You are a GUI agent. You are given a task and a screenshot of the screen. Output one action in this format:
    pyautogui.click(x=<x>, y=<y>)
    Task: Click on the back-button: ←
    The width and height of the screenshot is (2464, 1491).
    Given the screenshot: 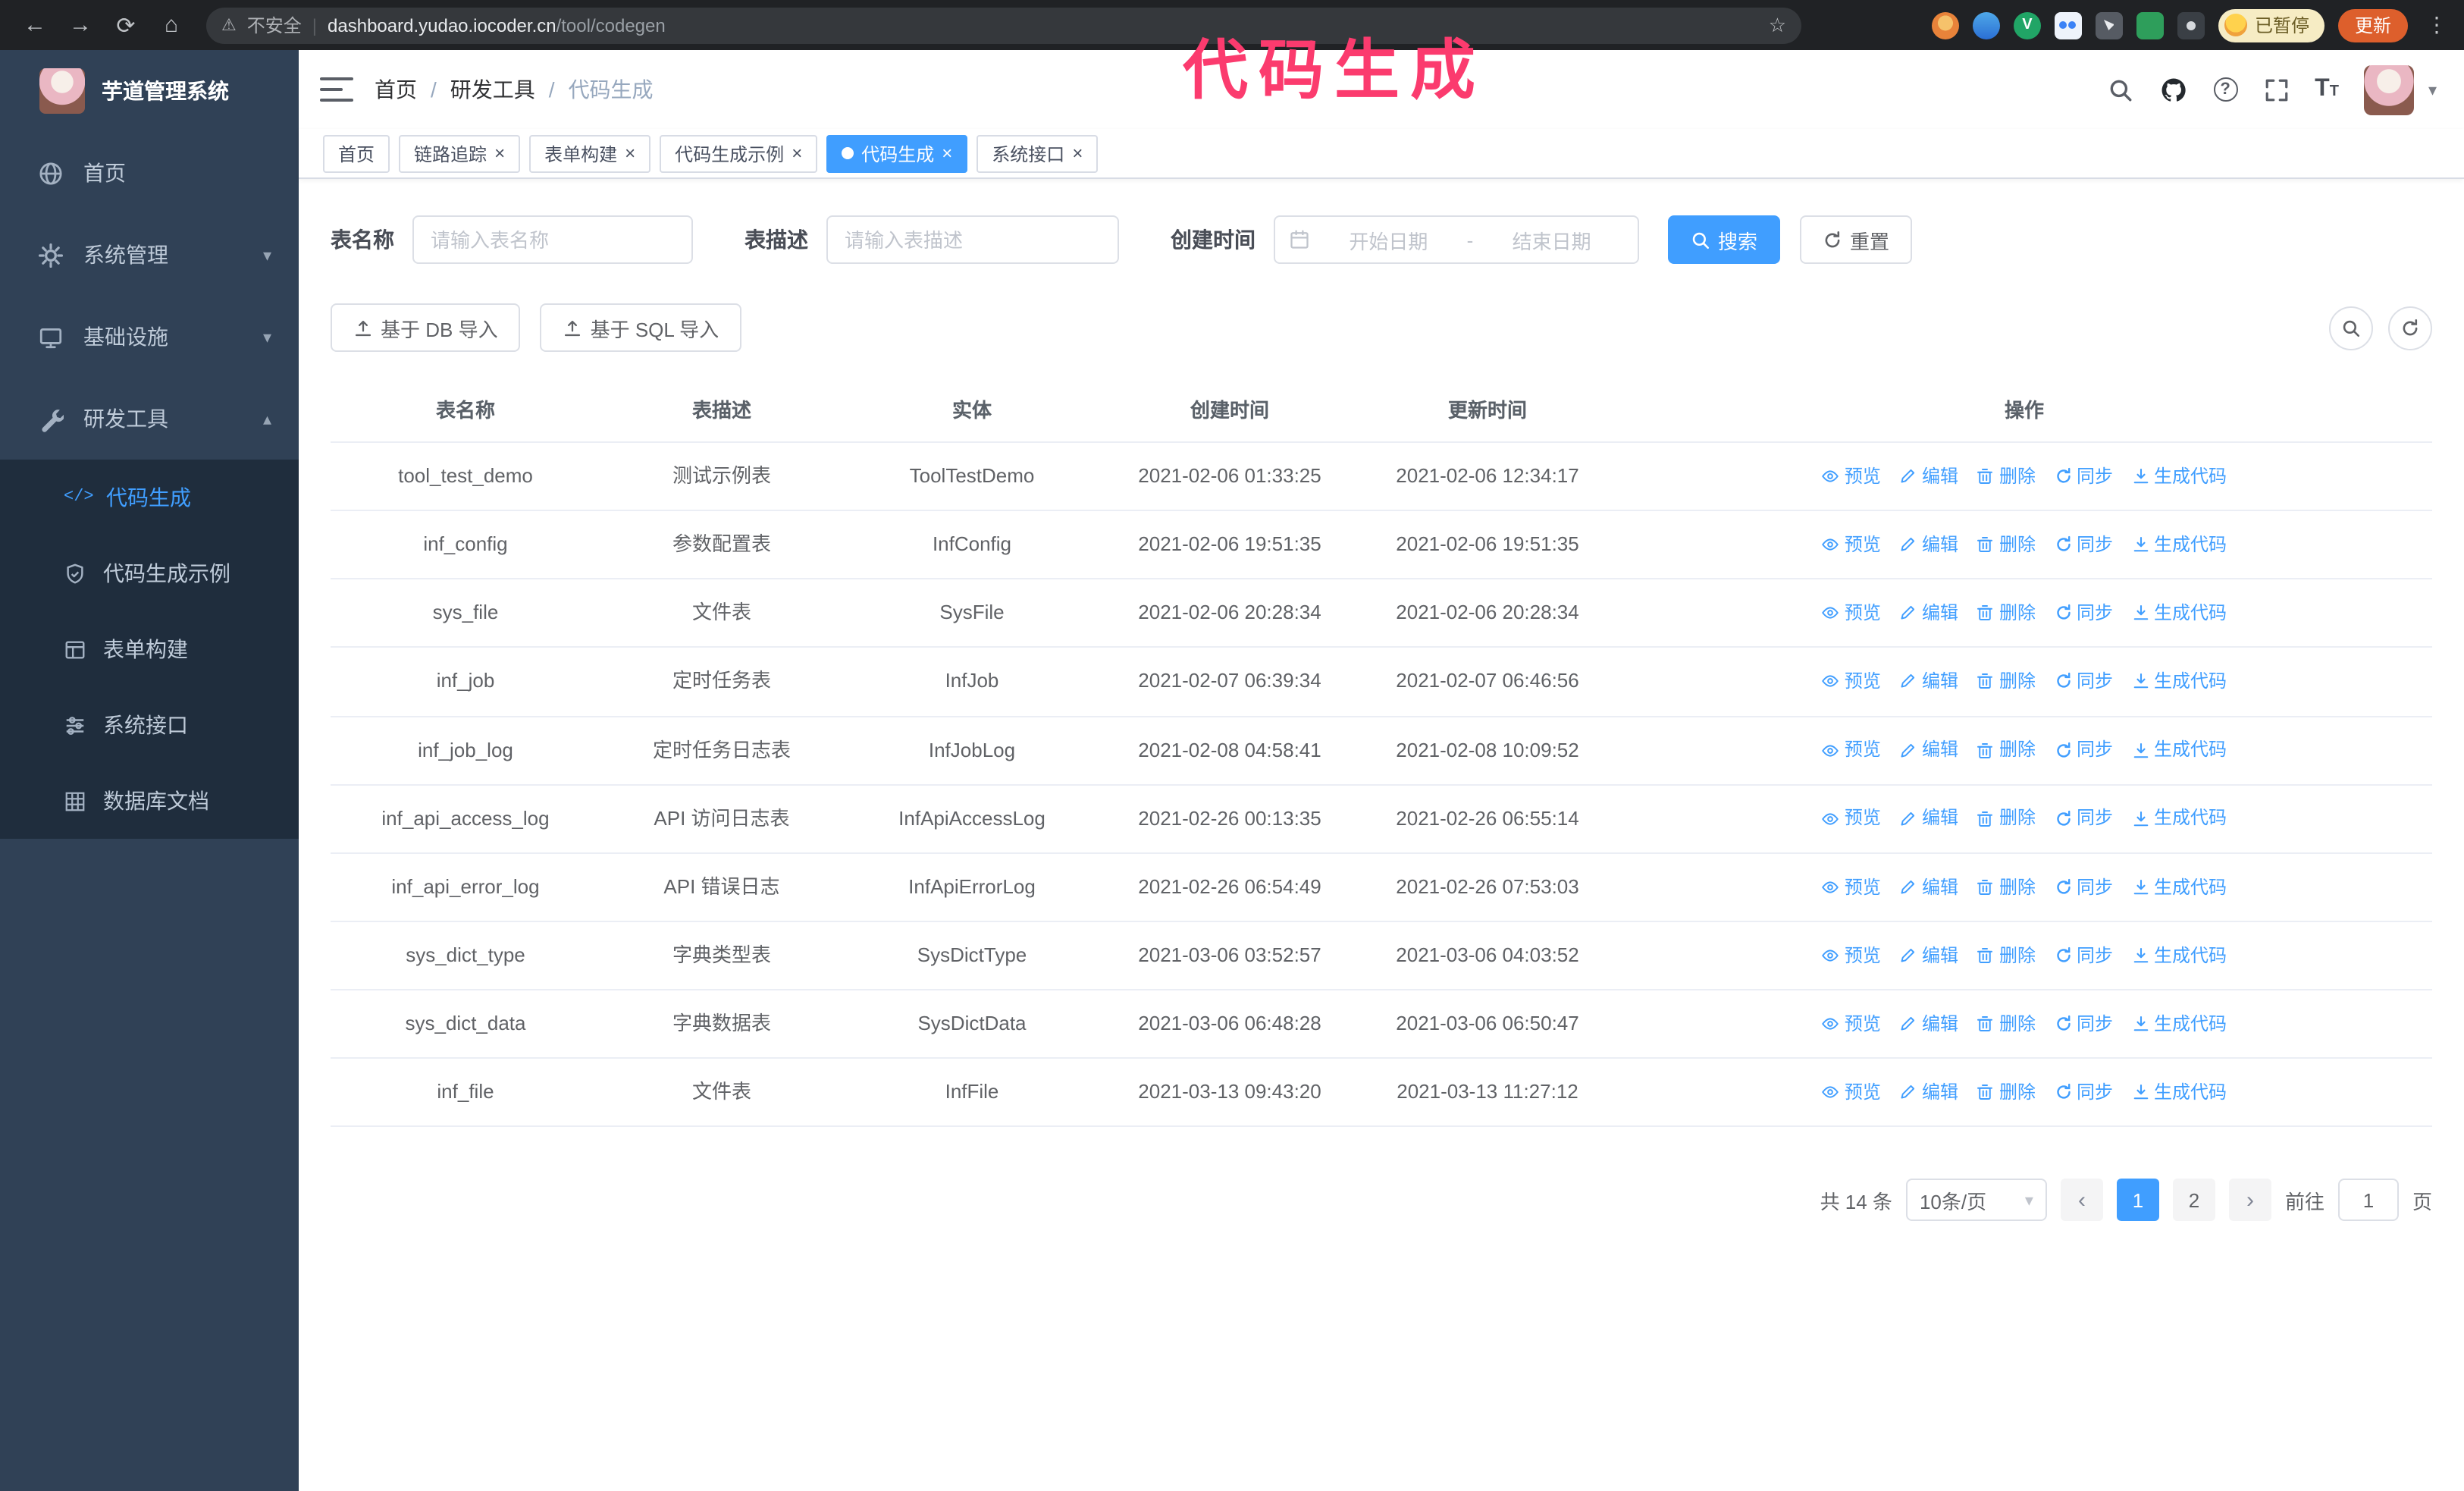 What is the action you would take?
    pyautogui.click(x=35, y=25)
    